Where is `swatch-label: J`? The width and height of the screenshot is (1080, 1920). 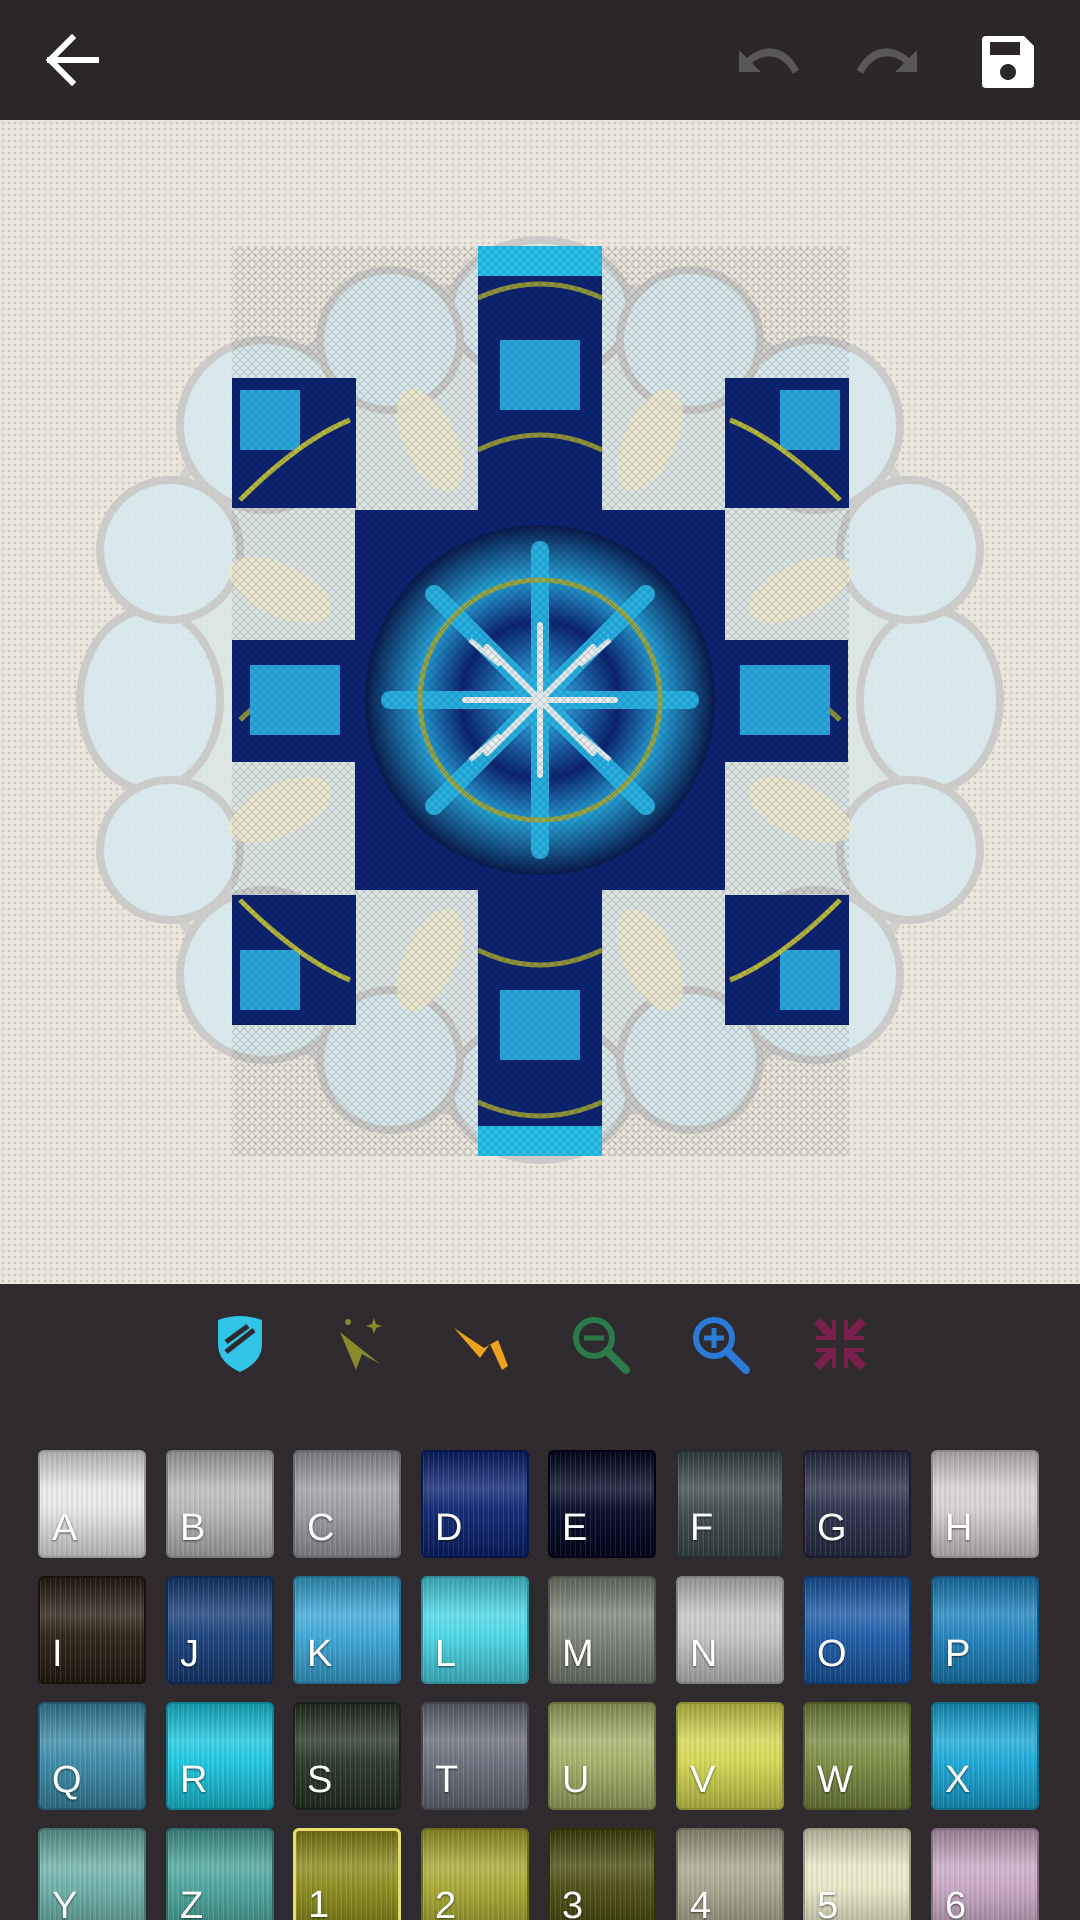
swatch-label: J is located at coordinates (189, 1654).